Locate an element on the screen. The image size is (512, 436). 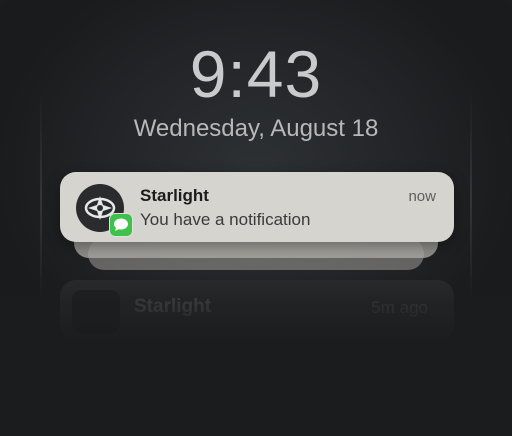
faded-notification-time: 5m ago is located at coordinates (399, 307).